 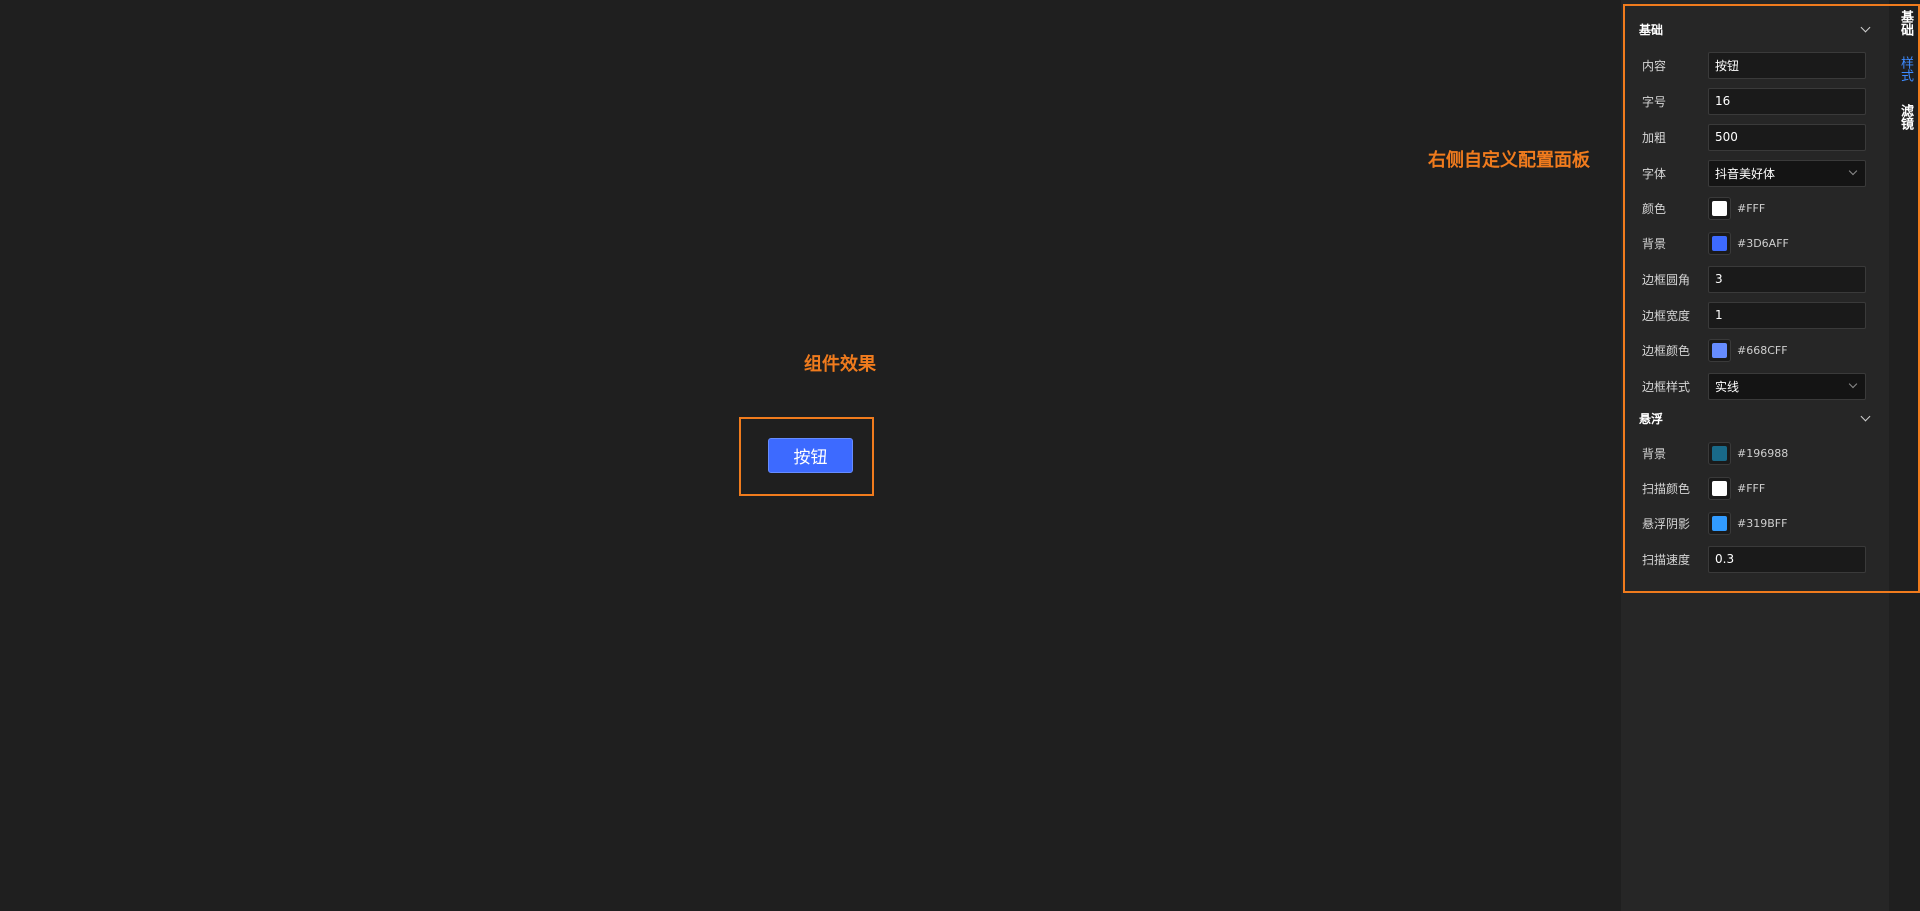 What do you see at coordinates (1787, 315) in the screenshot?
I see `border-width-input` at bounding box center [1787, 315].